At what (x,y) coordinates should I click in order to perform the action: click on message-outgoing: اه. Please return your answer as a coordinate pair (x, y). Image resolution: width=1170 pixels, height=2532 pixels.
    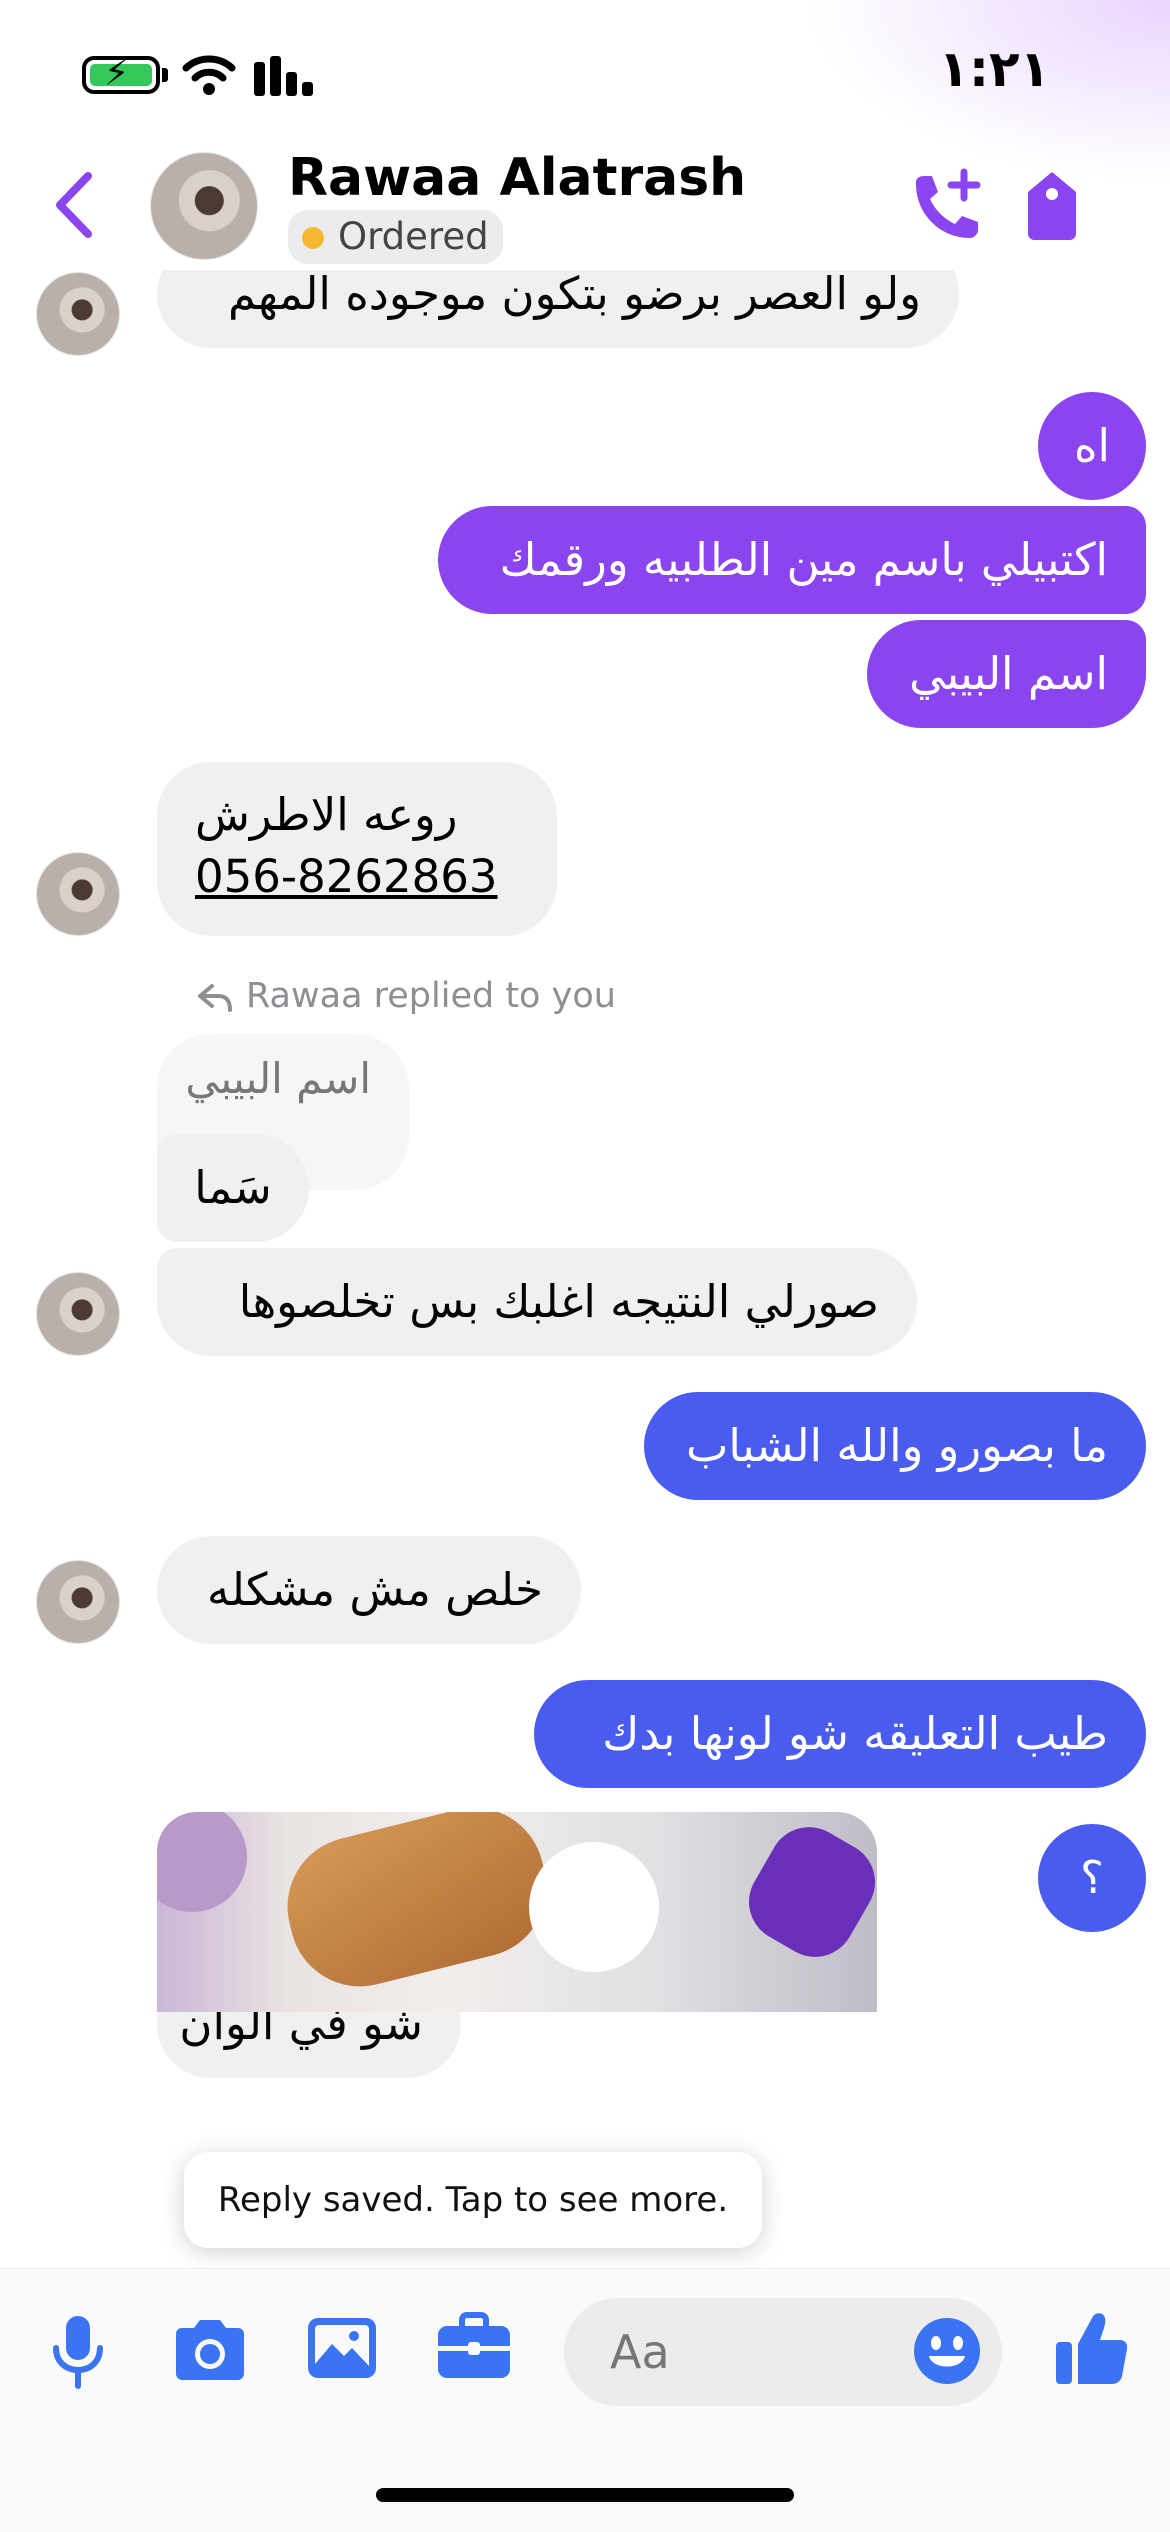
    Looking at the image, I should click on (1092, 446).